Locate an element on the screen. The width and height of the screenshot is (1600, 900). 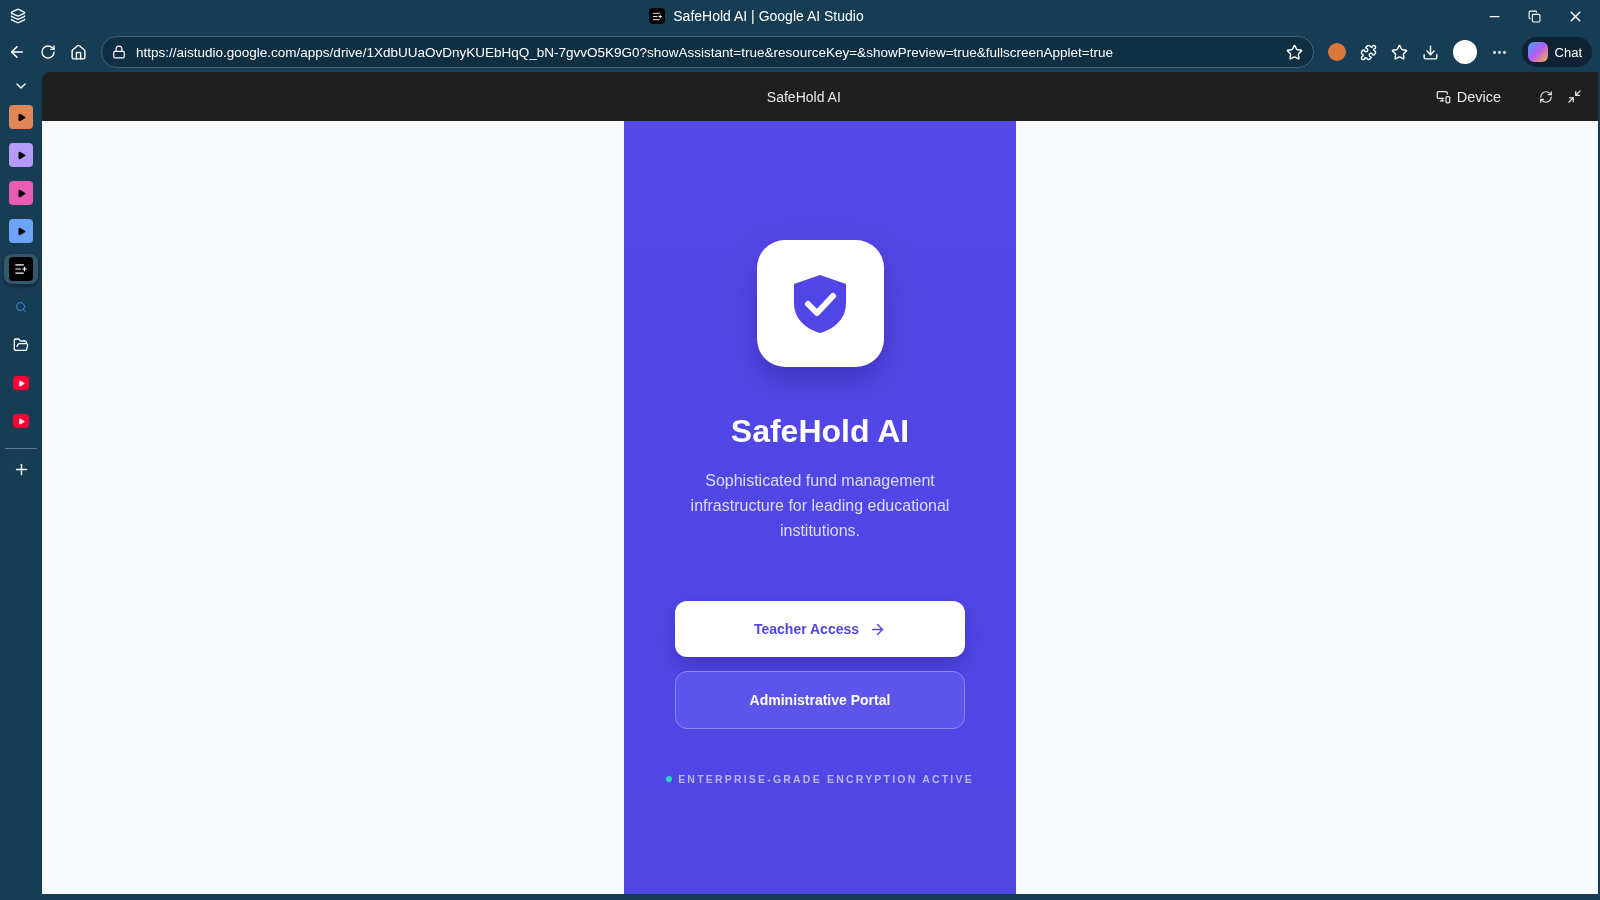
extension-icon is located at coordinates (1336, 52).